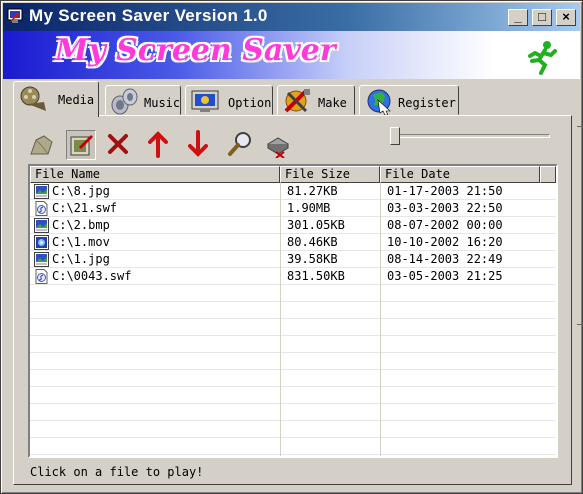 Image resolution: width=583 pixels, height=494 pixels. Describe the element at coordinates (124, 101) in the screenshot. I see `music-speaker-icon` at that location.